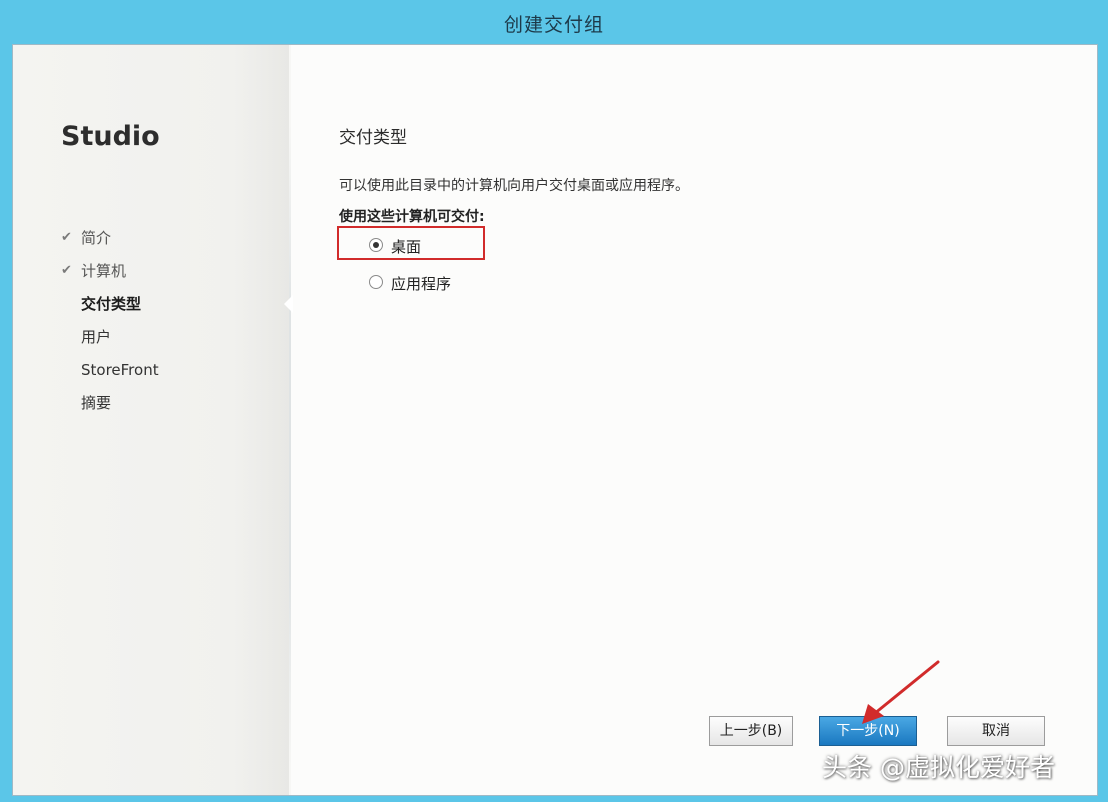 Image resolution: width=1108 pixels, height=802 pixels. Describe the element at coordinates (166, 241) in the screenshot. I see `step-intro: ✔ 简介` at that location.